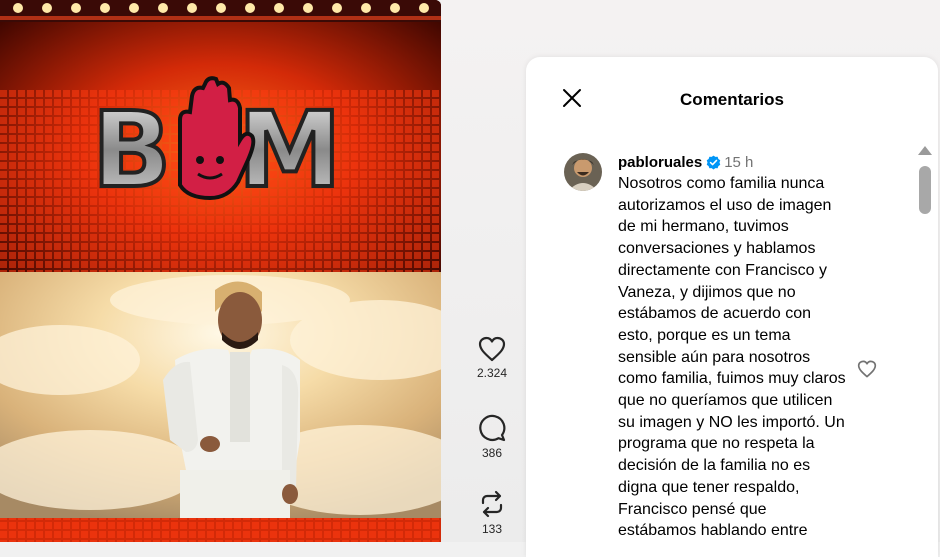 The height and width of the screenshot is (557, 940). I want to click on comment-bubble-icon, so click(492, 428).